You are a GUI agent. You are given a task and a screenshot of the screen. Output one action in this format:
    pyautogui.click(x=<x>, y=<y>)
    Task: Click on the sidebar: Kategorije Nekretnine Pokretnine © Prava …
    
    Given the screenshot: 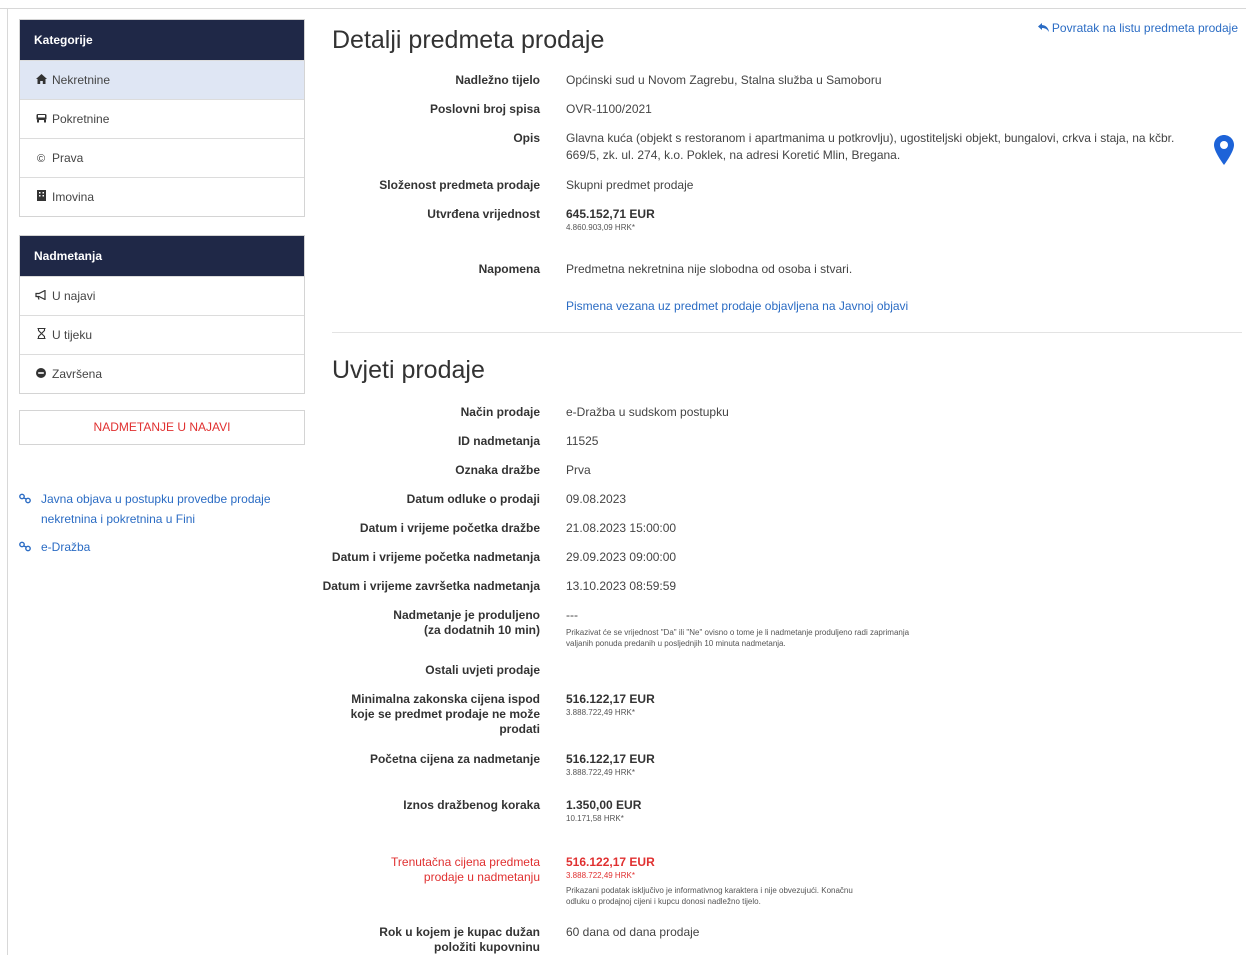 What is the action you would take?
    pyautogui.click(x=162, y=292)
    